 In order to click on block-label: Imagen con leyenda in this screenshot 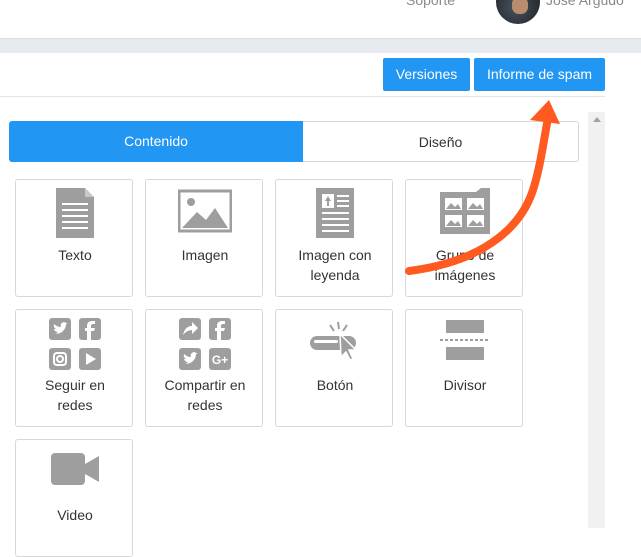, I will do `click(335, 265)`.